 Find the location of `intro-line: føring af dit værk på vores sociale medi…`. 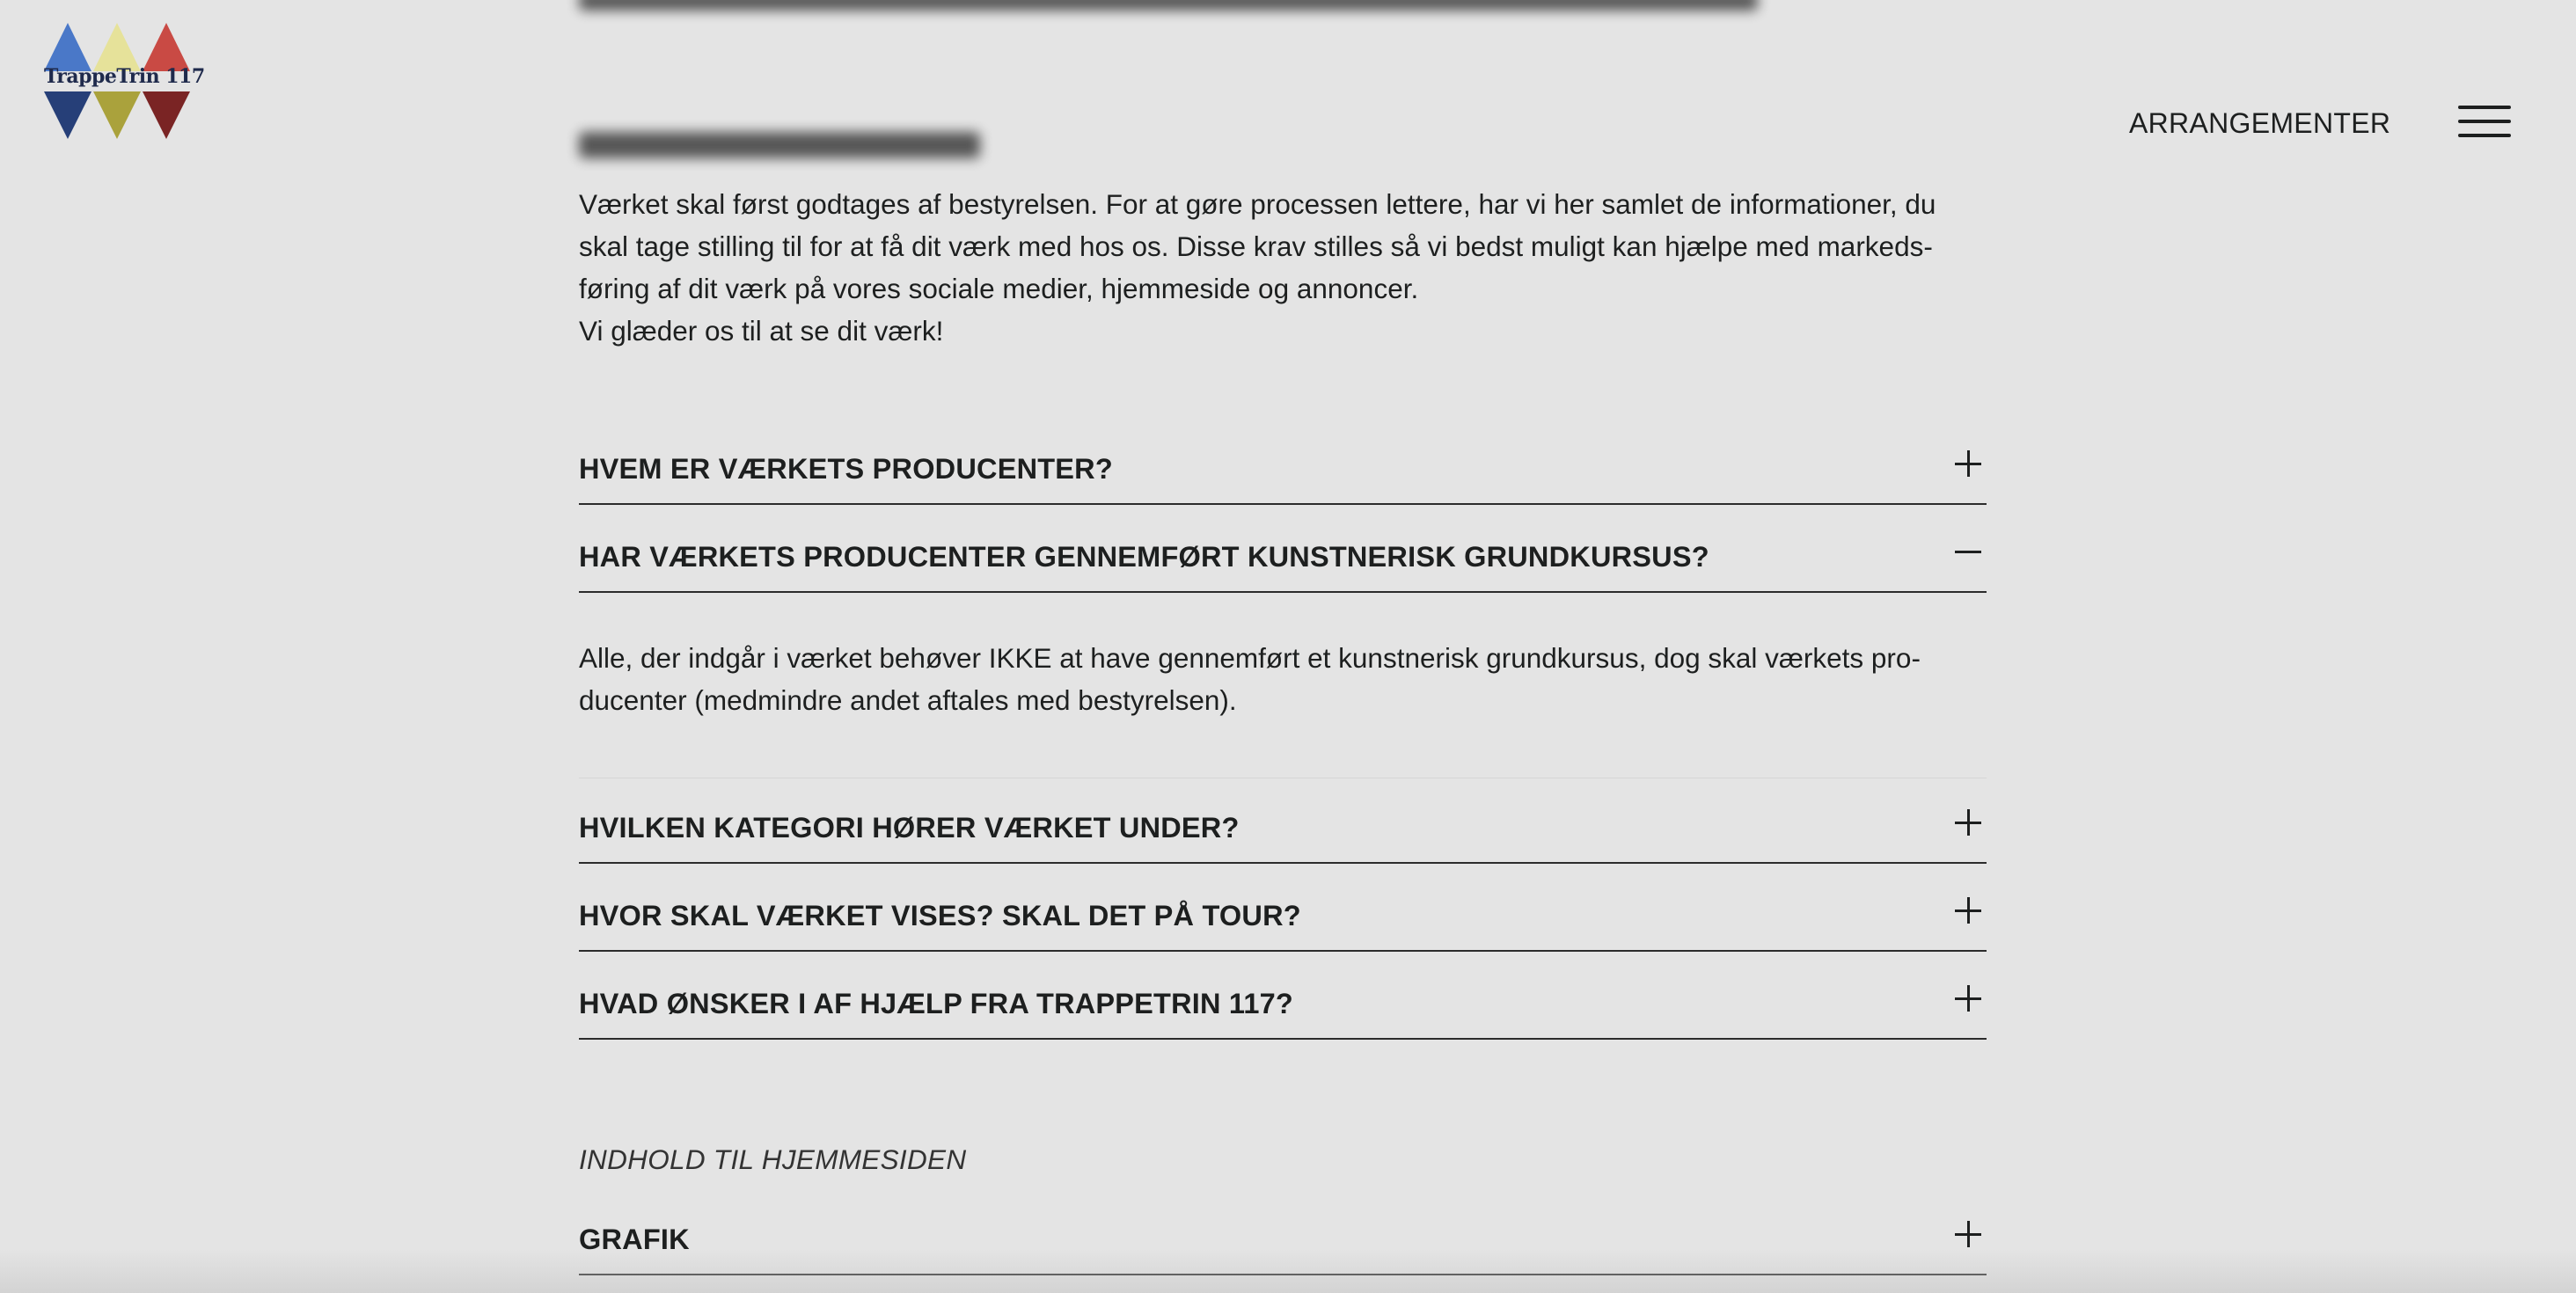

intro-line: føring af dit værk på vores sociale medi… is located at coordinates (999, 288).